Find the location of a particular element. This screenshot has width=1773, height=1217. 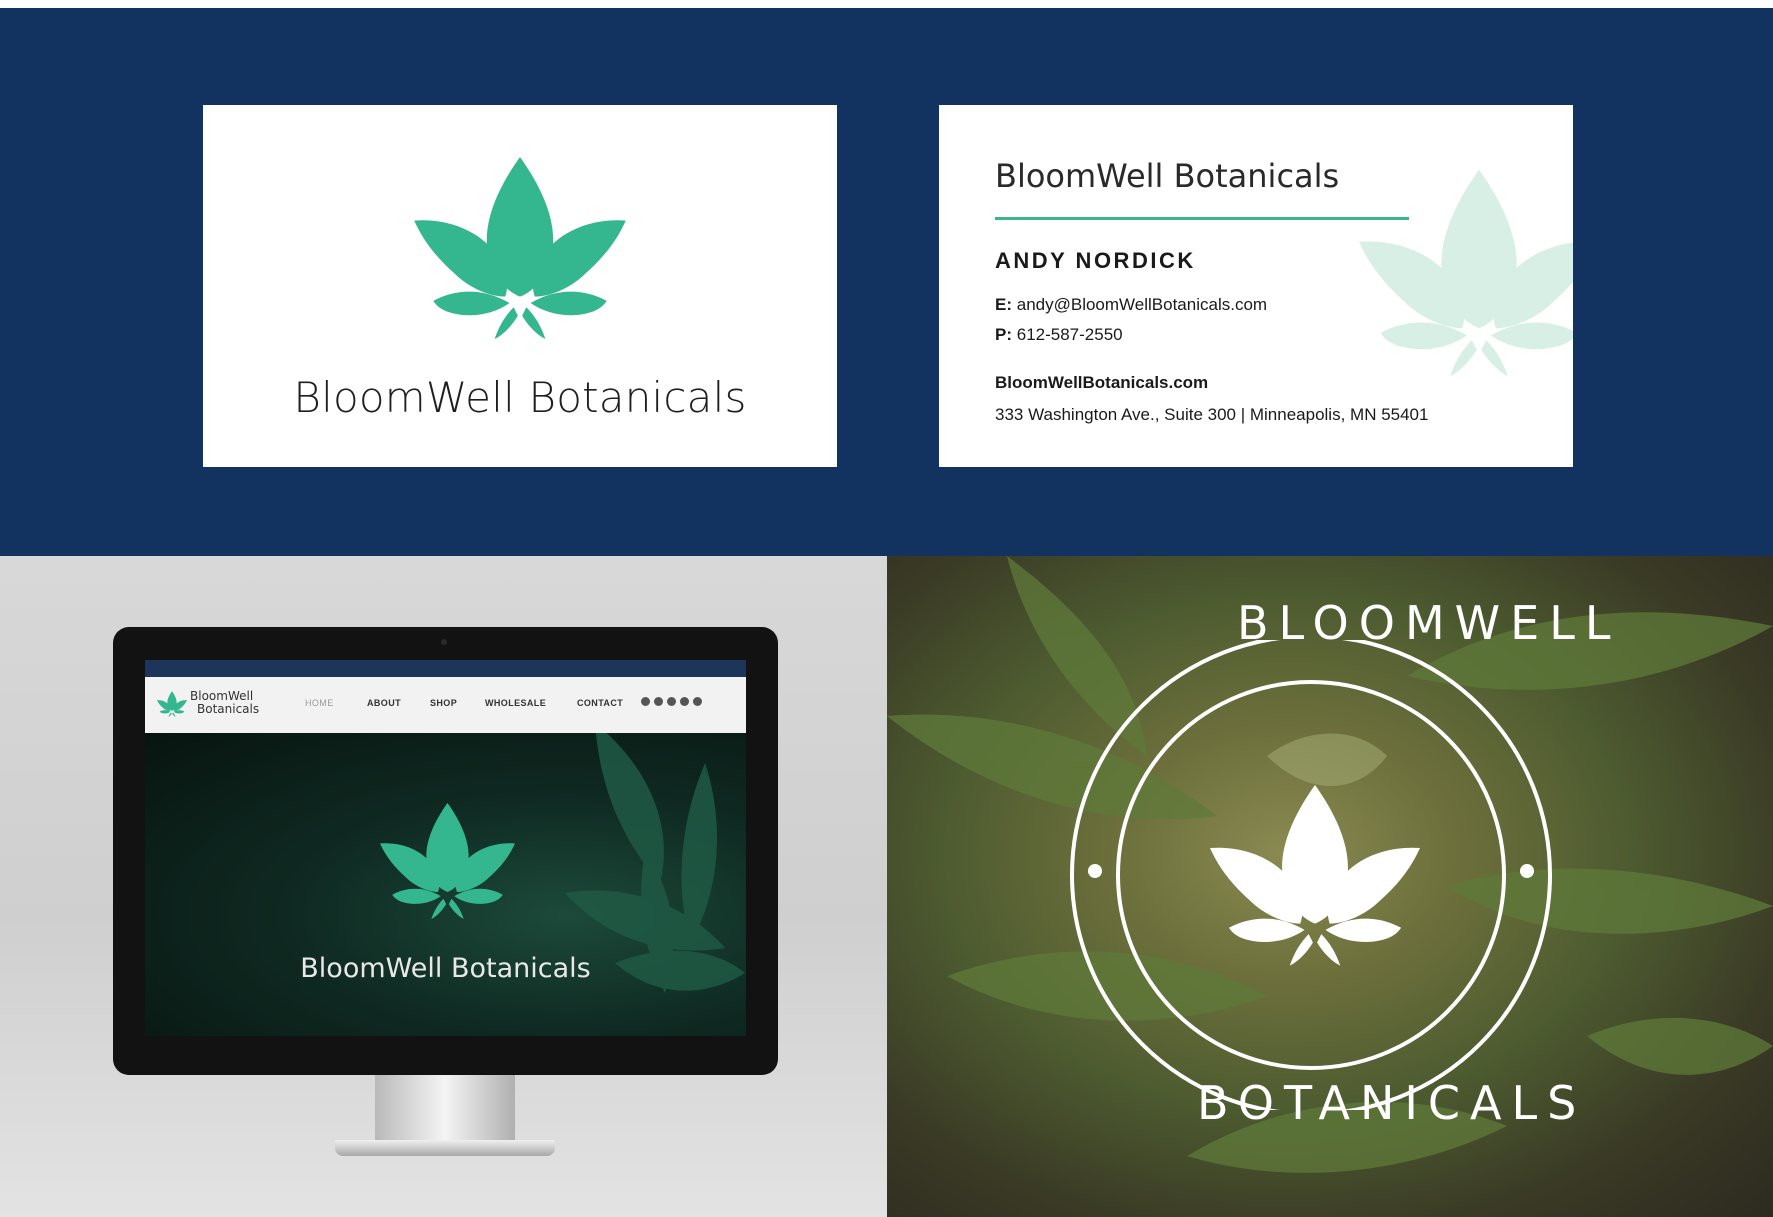

nav-home: HOME is located at coordinates (319, 703).